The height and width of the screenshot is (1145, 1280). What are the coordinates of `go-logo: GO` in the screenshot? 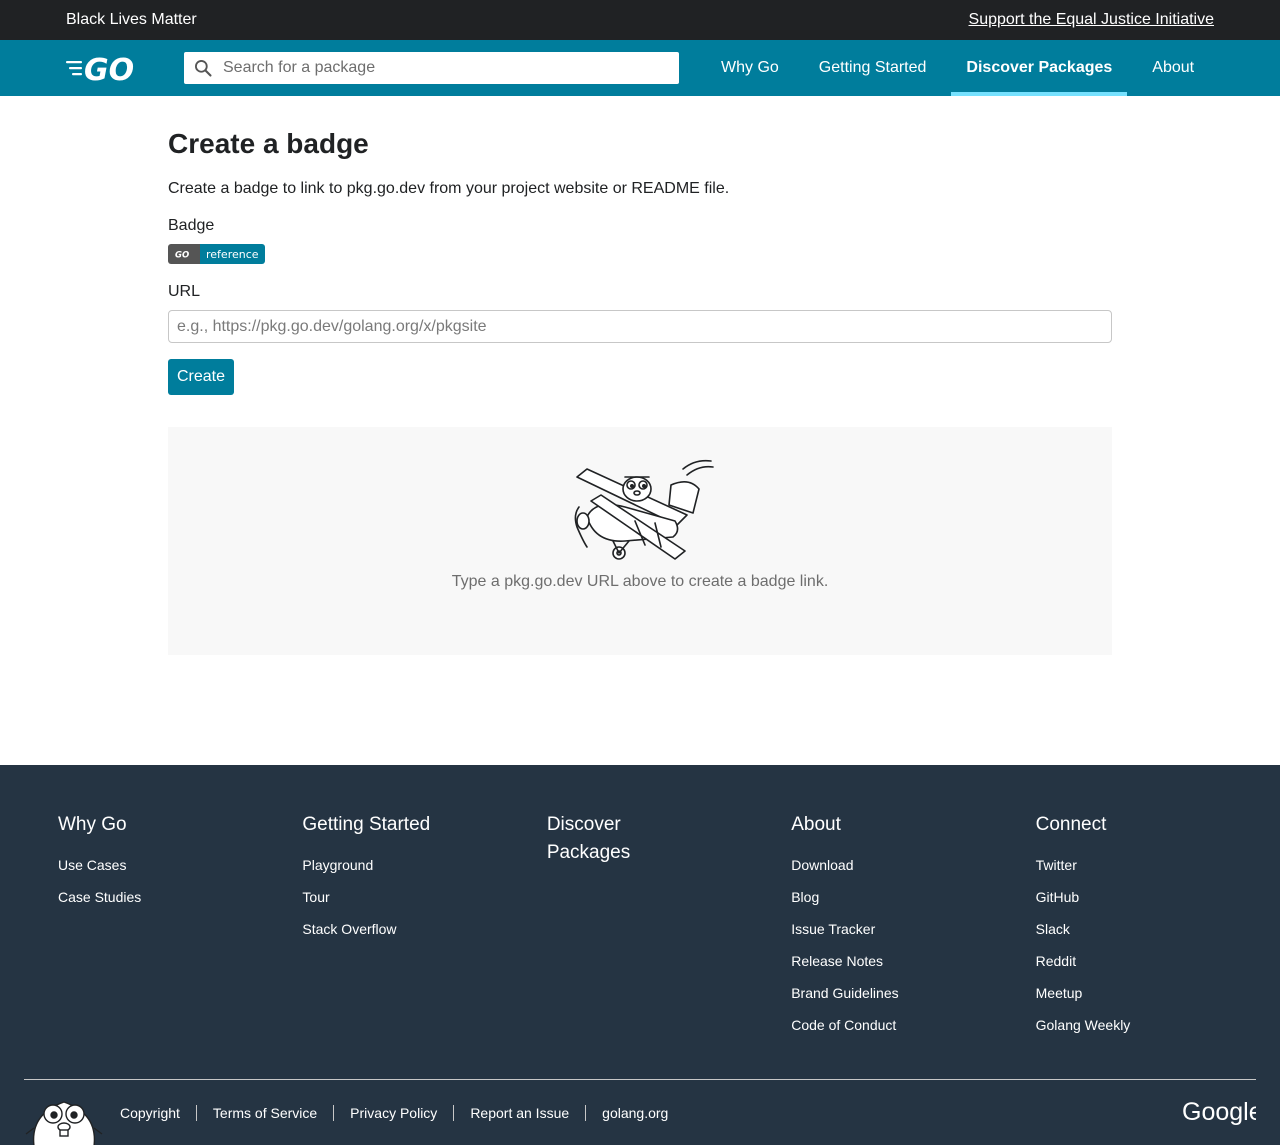 It's located at (107, 68).